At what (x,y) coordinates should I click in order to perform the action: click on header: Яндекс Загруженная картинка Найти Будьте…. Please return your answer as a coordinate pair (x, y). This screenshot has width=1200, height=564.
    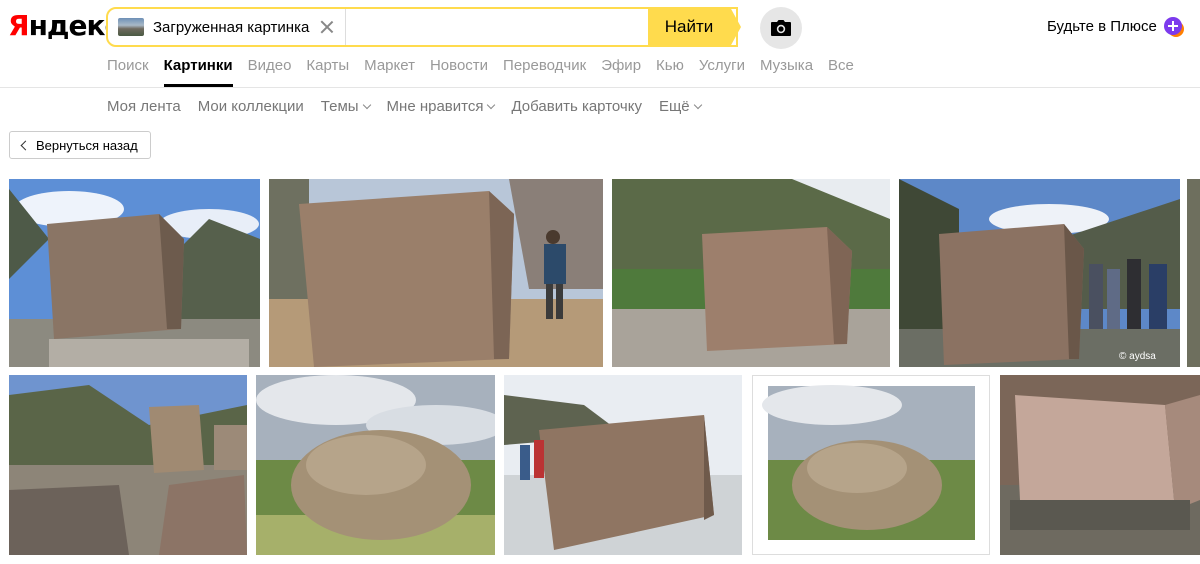
    Looking at the image, I should click on (600, 26).